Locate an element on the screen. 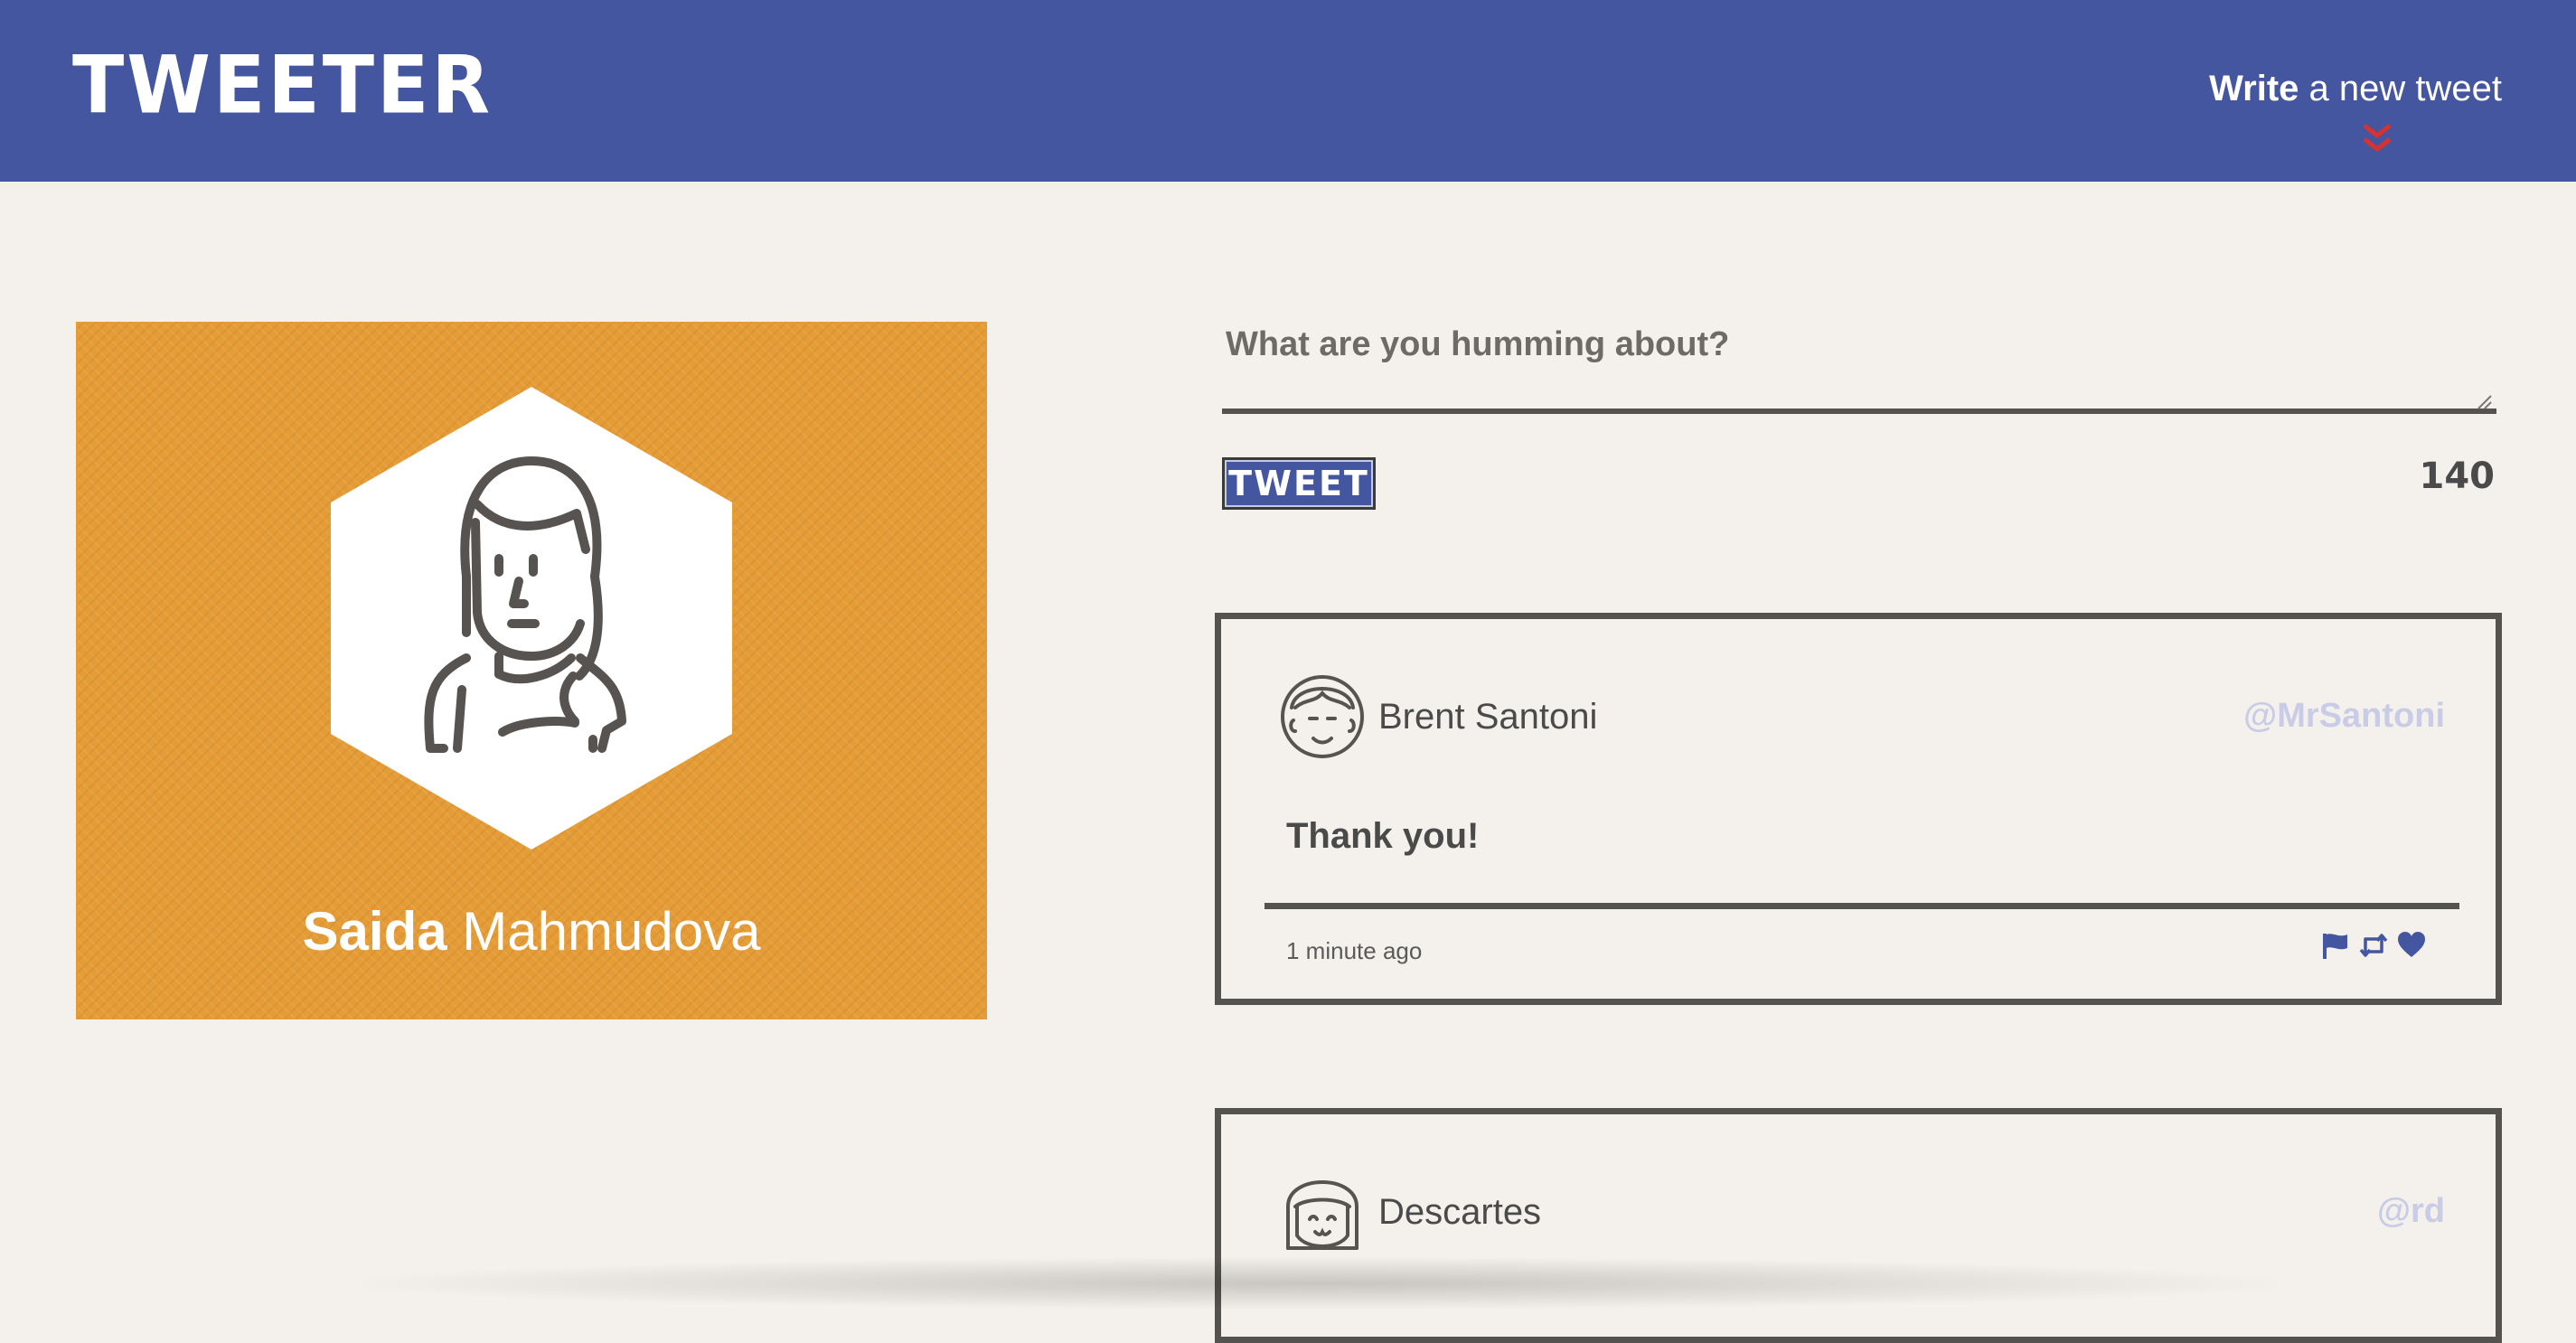 The image size is (2576, 1343). tweet-actions is located at coordinates (2373, 945).